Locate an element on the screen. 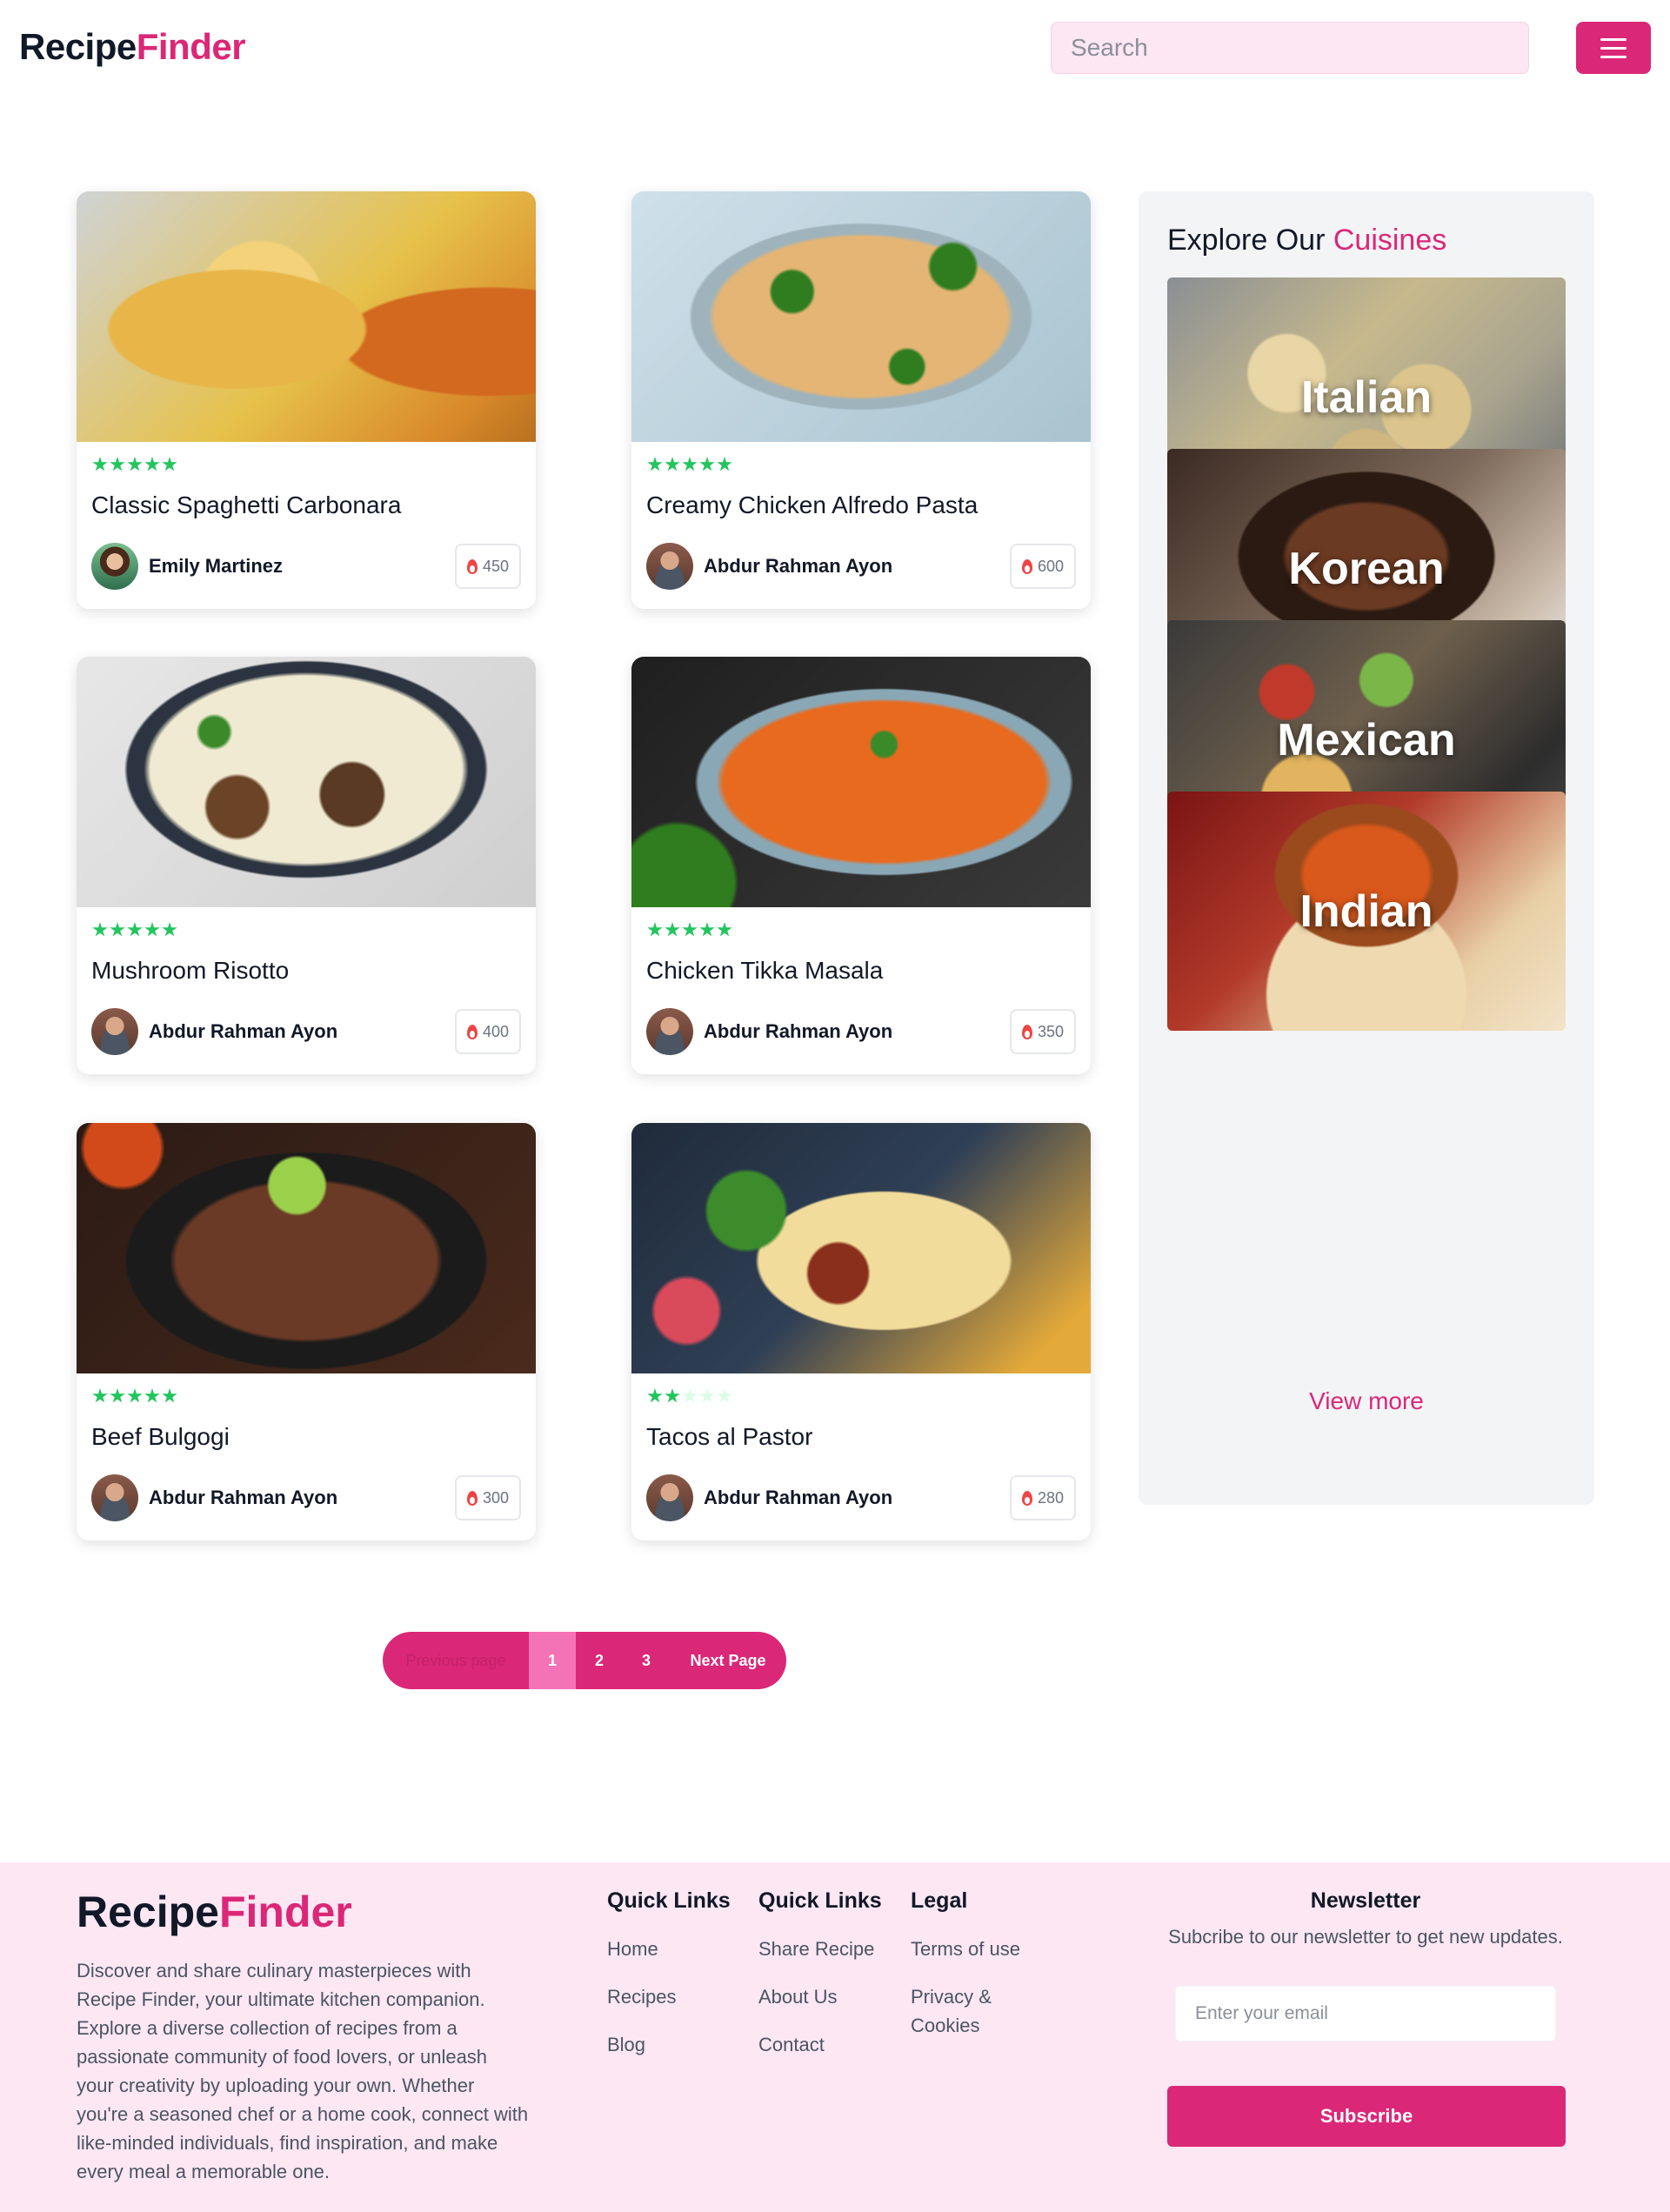 The height and width of the screenshot is (2212, 1670). recipe-title: Creamy Chicken Alfredo Pasta is located at coordinates (812, 505).